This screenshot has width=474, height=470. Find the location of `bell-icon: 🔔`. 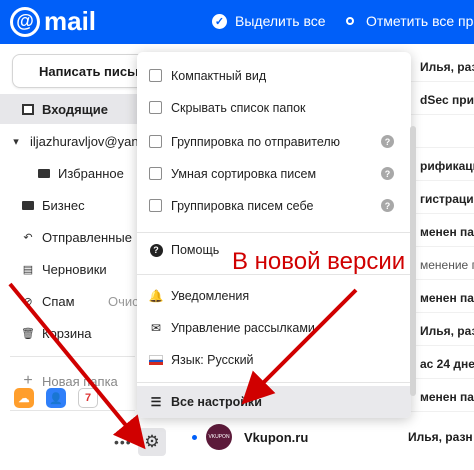

bell-icon: 🔔 is located at coordinates (156, 296).